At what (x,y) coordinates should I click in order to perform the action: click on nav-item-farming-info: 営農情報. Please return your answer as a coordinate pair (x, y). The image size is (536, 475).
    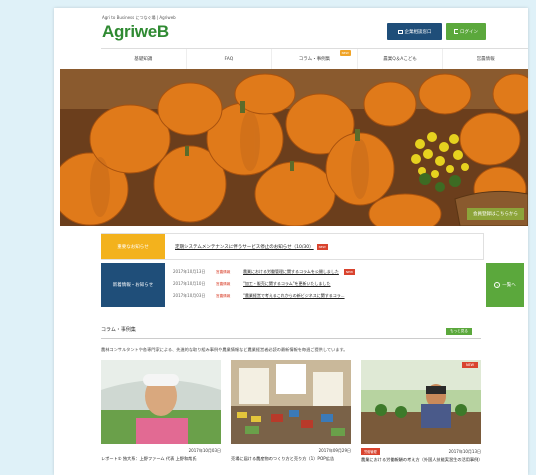
    Looking at the image, I should click on (485, 59).